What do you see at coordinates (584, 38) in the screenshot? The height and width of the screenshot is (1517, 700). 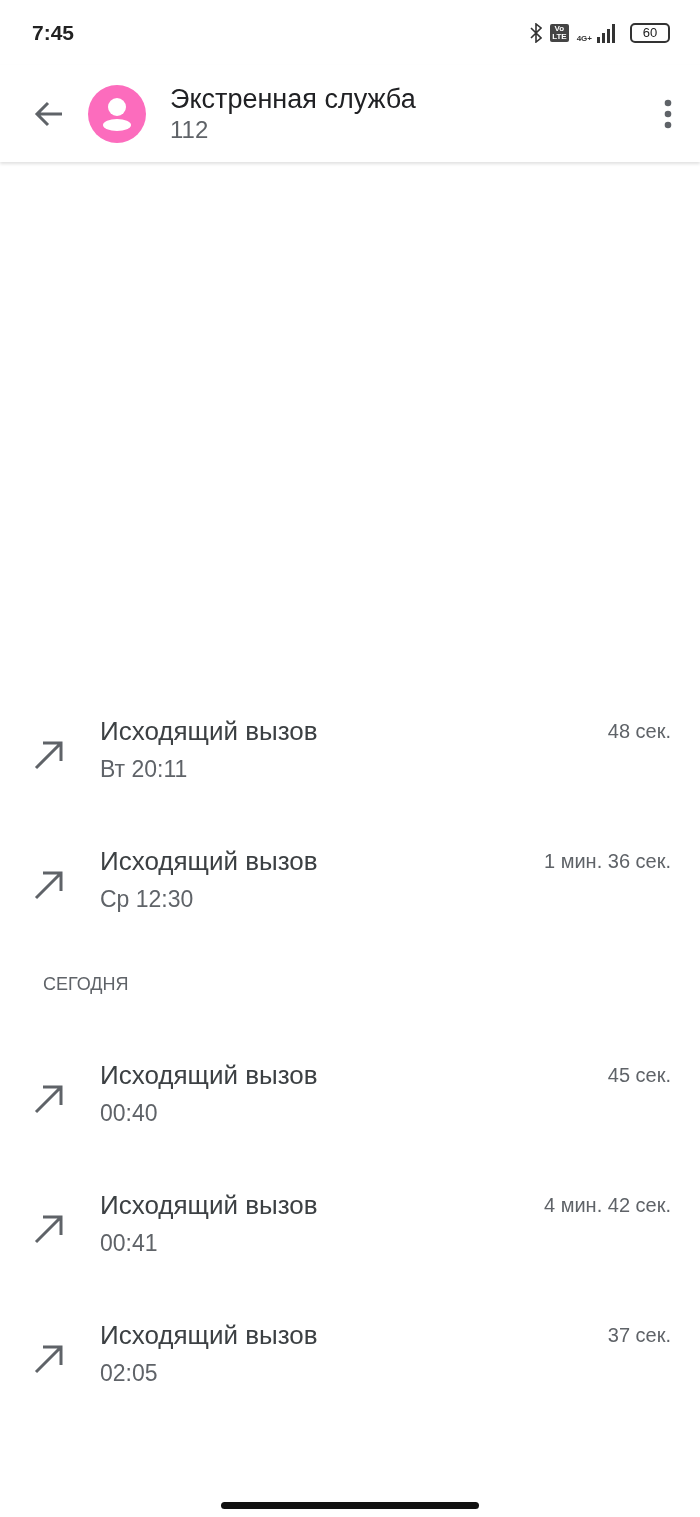 I see `network-type: 4G+` at bounding box center [584, 38].